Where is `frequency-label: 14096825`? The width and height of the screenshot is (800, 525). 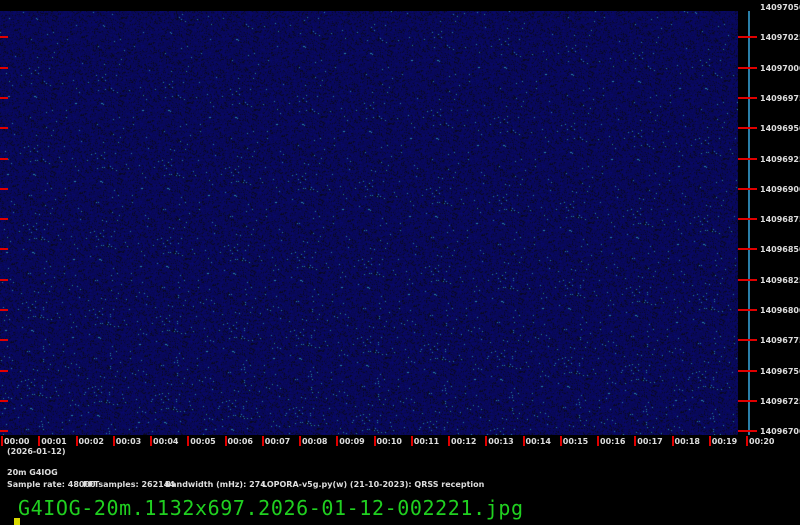 frequency-label: 14096825 is located at coordinates (780, 280).